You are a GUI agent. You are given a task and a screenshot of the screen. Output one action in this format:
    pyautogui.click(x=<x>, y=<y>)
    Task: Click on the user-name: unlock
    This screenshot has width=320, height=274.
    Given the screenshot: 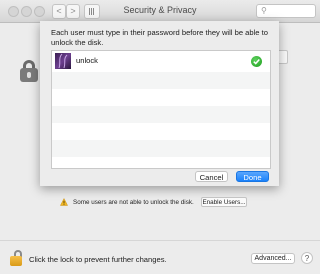 What is the action you would take?
    pyautogui.click(x=87, y=60)
    